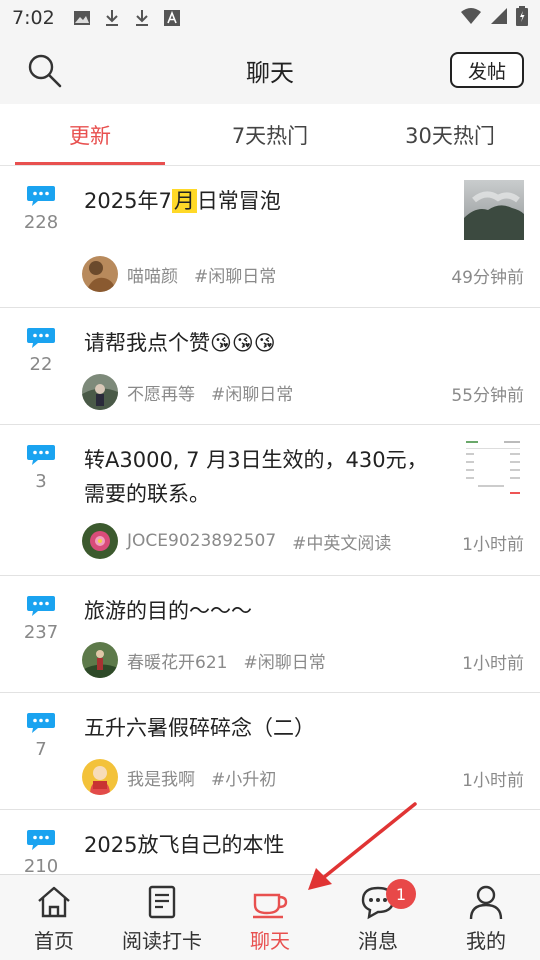 This screenshot has height=960, width=540. I want to click on comment-count: 3, so click(41, 467).